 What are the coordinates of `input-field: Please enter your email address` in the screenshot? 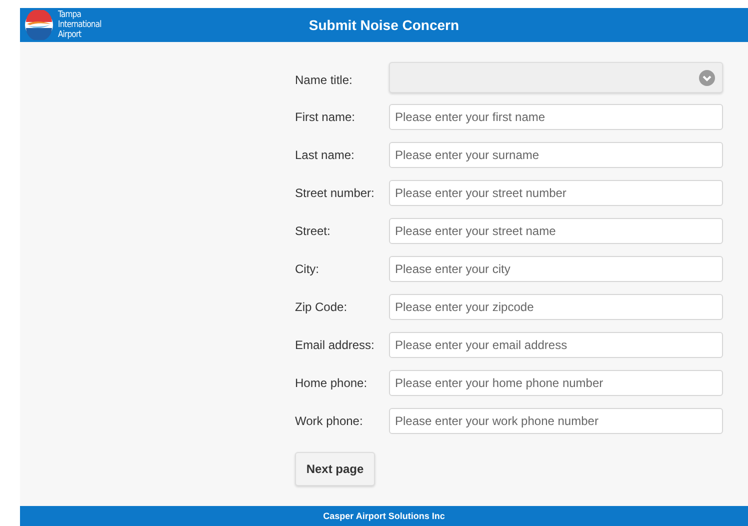 It's located at (556, 345).